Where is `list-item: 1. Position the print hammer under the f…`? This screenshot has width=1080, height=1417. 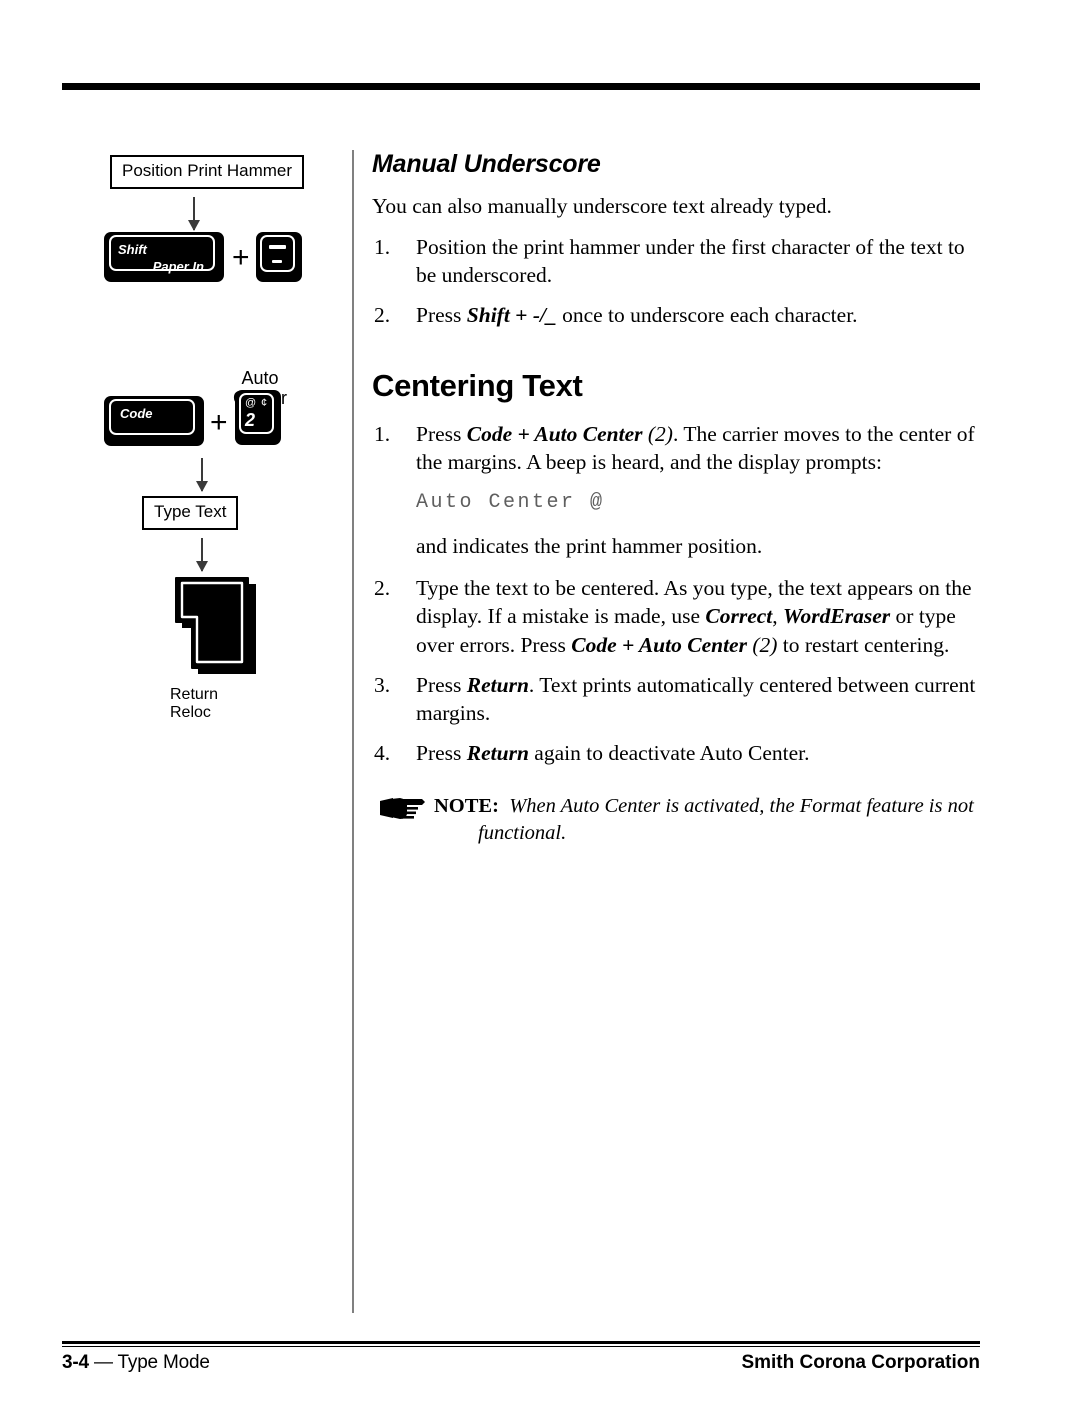 list-item: 1. Position the print hammer under the f… is located at coordinates (677, 261).